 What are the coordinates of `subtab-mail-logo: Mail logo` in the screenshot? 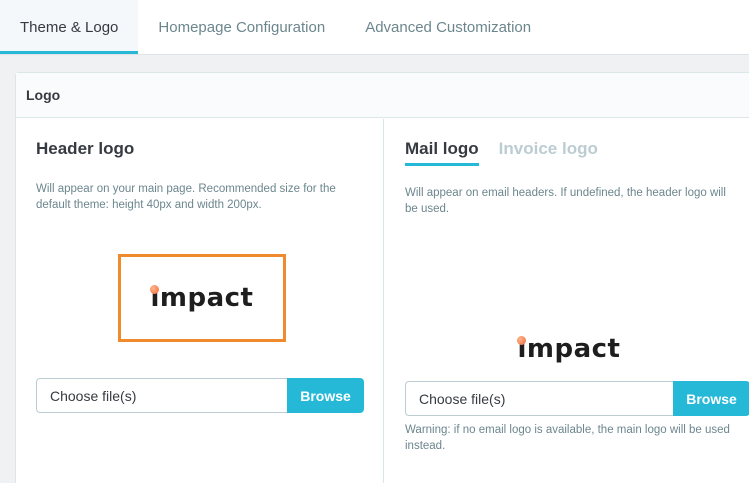 It's located at (442, 152).